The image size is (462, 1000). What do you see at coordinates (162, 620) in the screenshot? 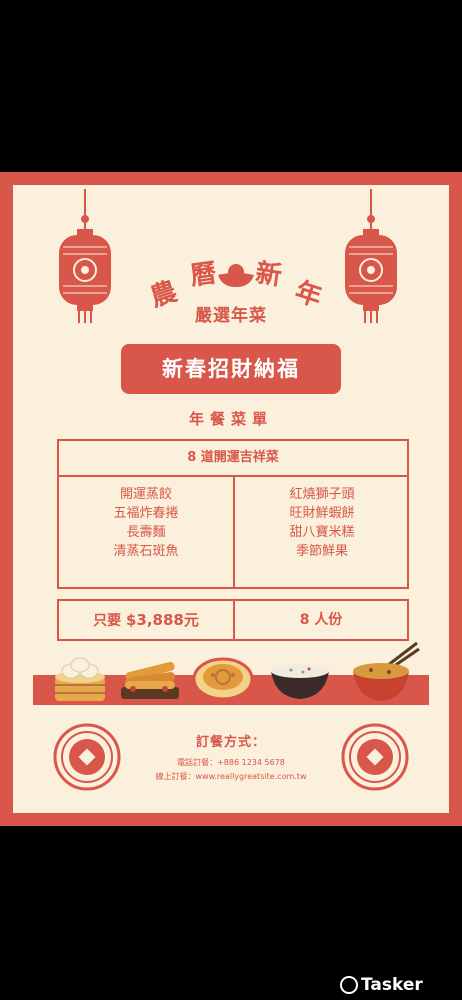
I see `price-amount: $3,888元` at bounding box center [162, 620].